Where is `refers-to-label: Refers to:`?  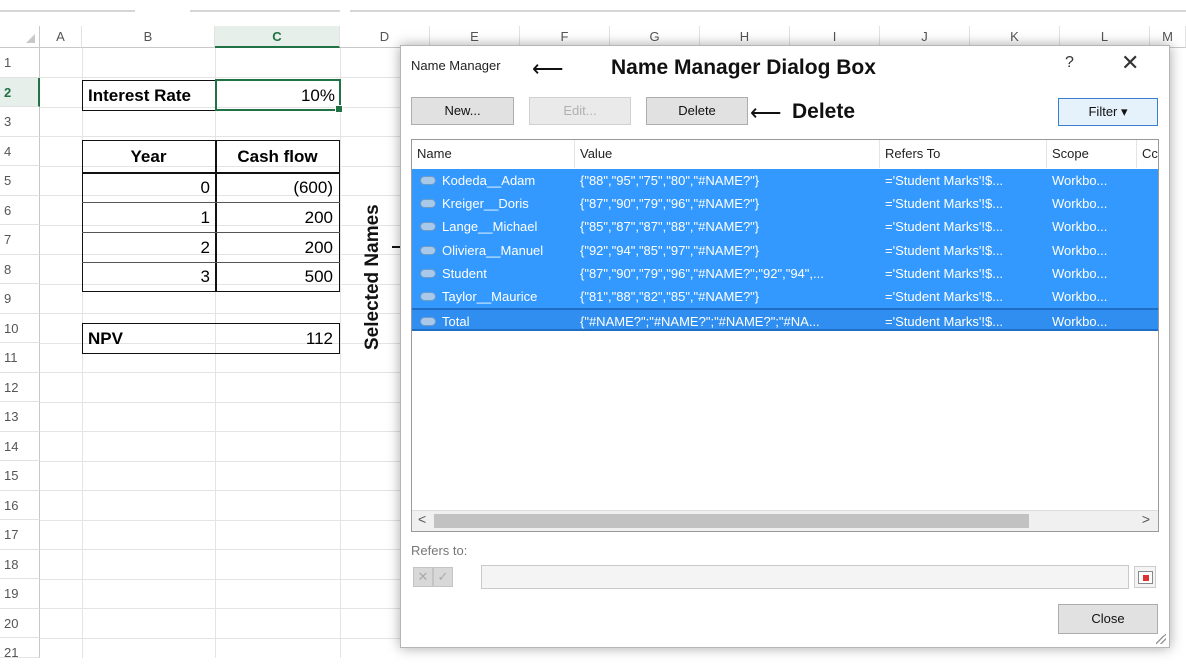
refers-to-label: Refers to: is located at coordinates (439, 550).